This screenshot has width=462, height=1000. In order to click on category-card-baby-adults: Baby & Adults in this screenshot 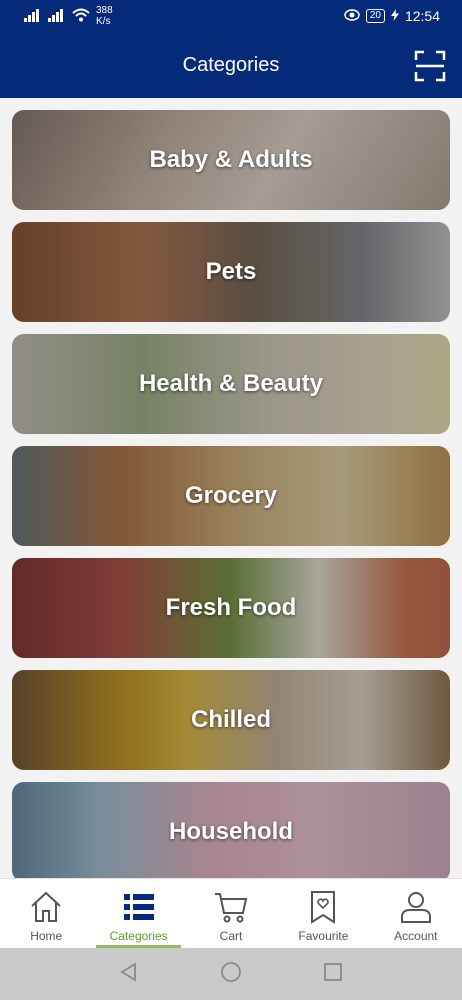, I will do `click(231, 160)`.